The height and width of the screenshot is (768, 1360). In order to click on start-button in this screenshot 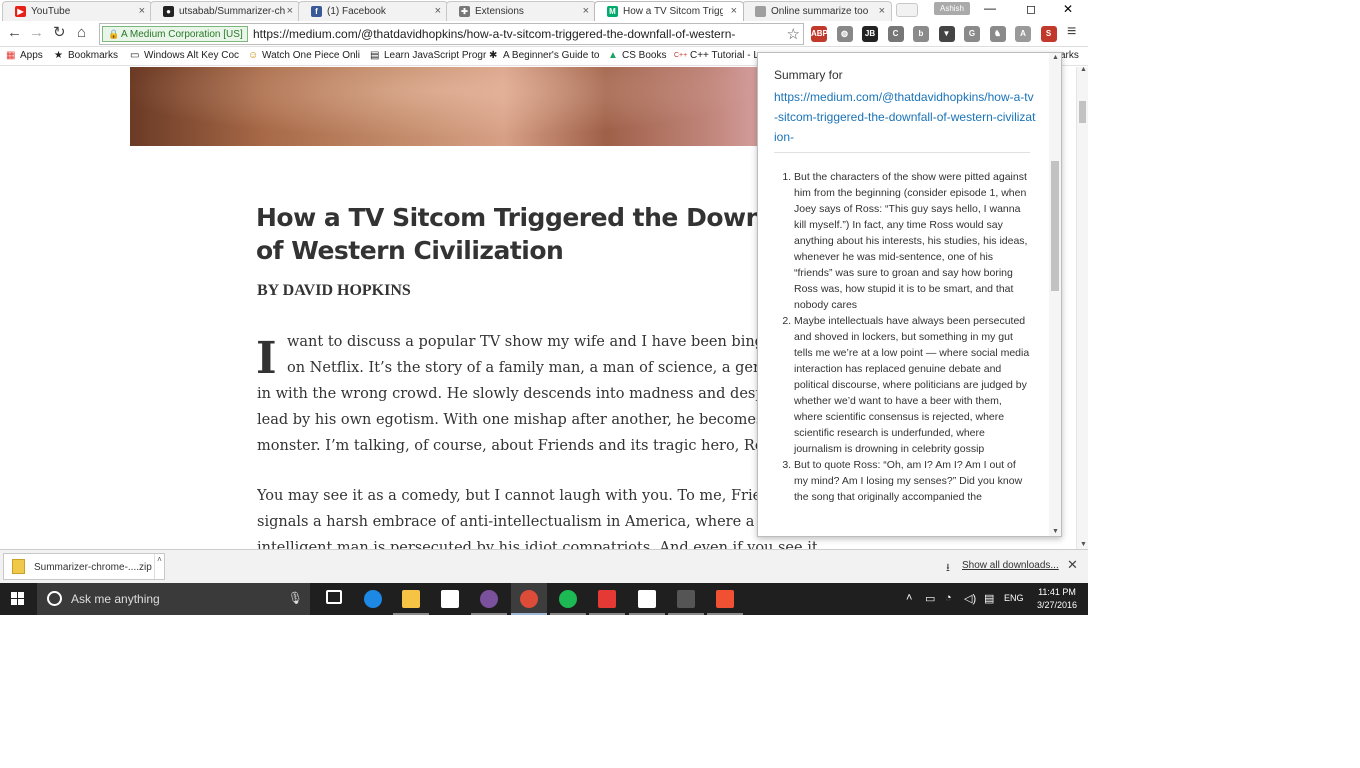, I will do `click(18, 599)`.